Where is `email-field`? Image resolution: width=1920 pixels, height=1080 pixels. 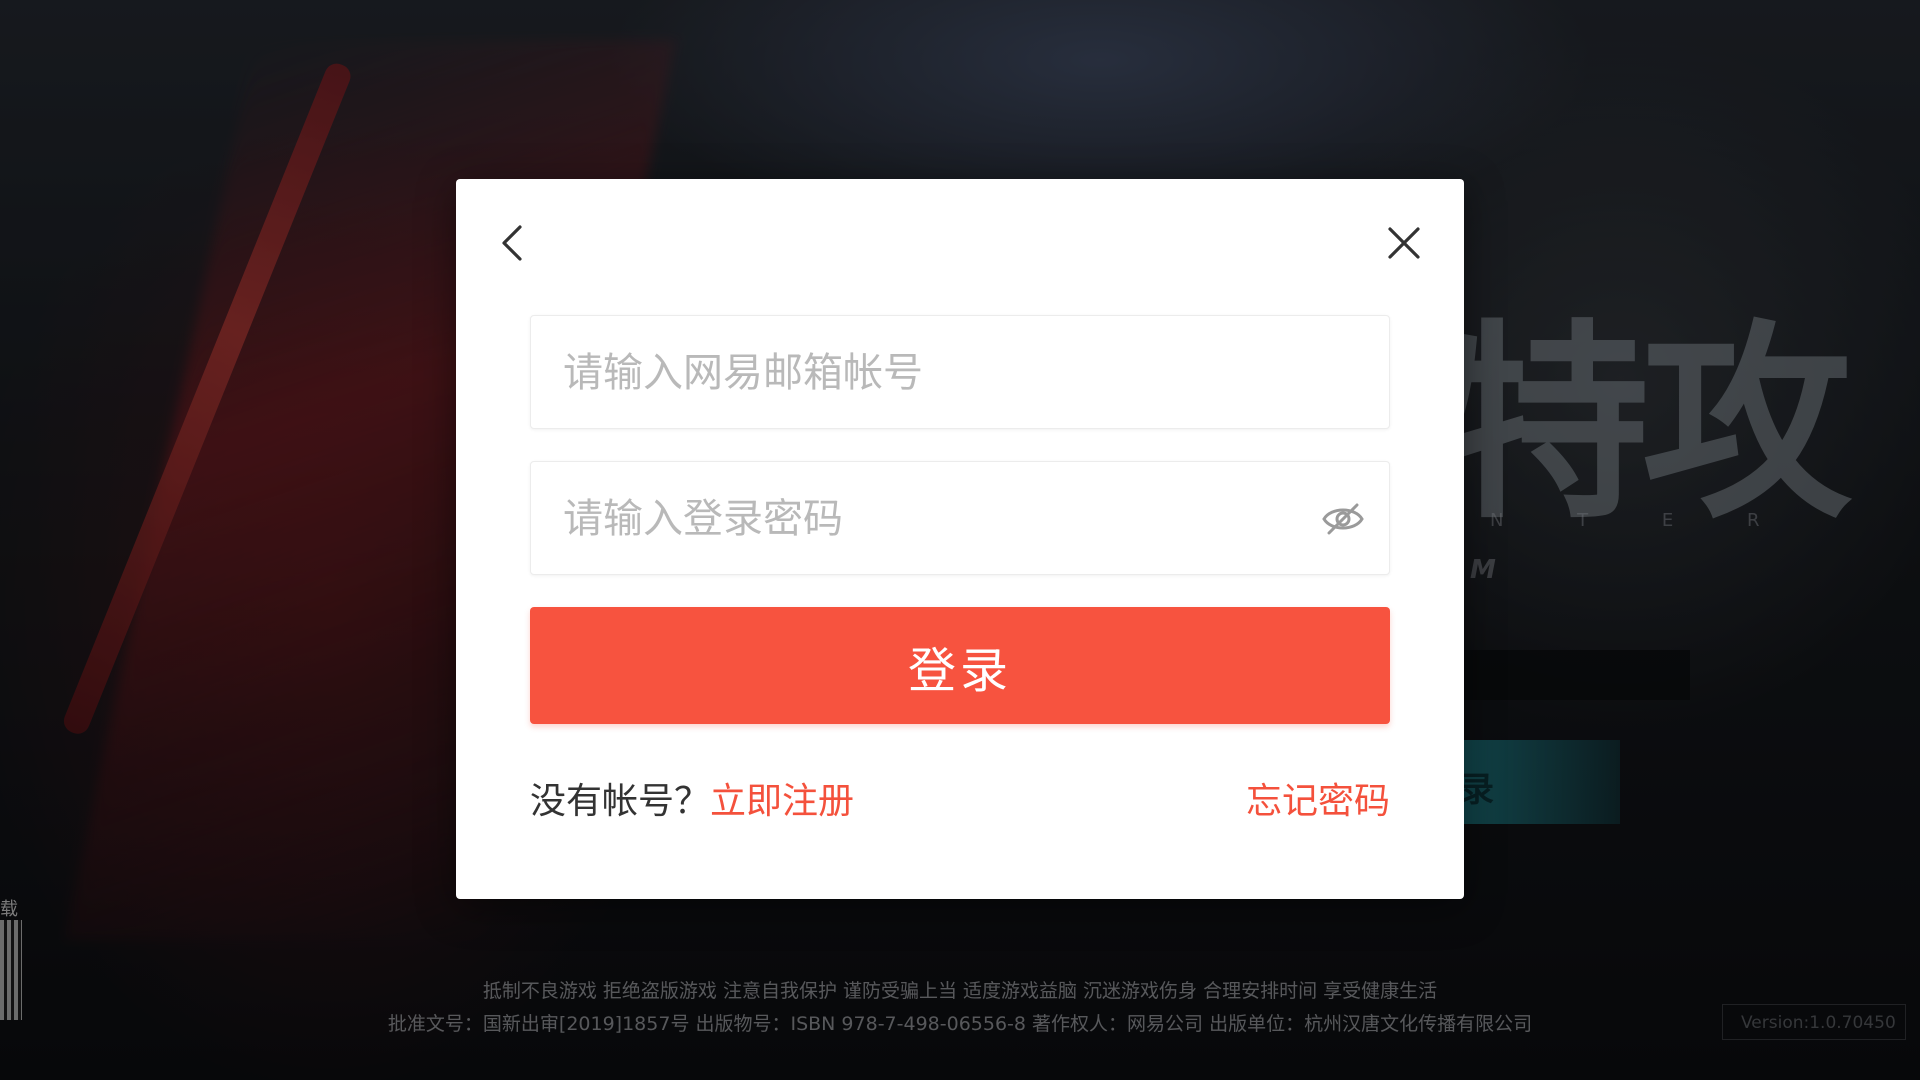
email-field is located at coordinates (960, 372).